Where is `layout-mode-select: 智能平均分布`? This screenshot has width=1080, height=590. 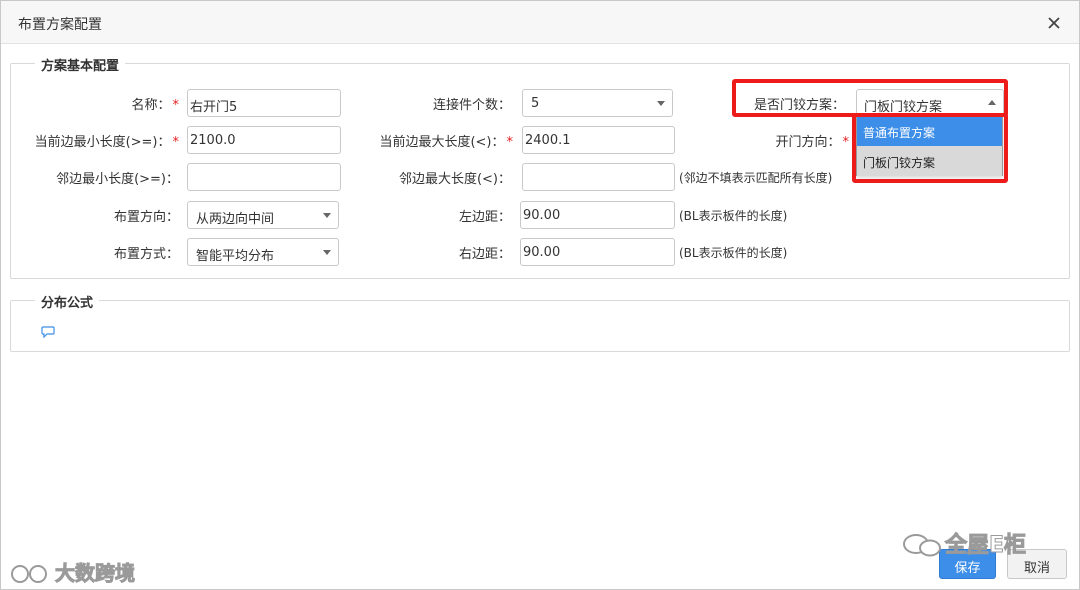
layout-mode-select: 智能平均分布 is located at coordinates (263, 252).